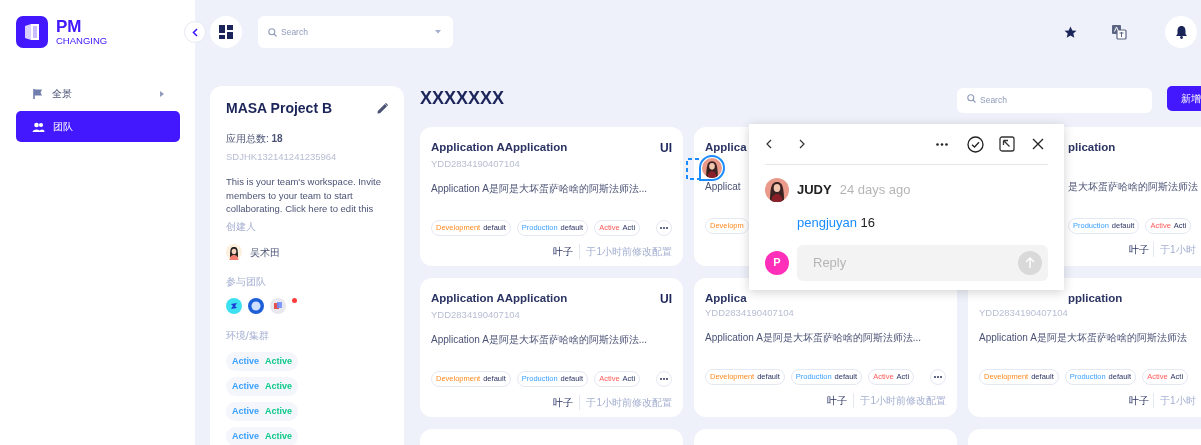 This screenshot has height=445, width=1201. Describe the element at coordinates (38, 126) in the screenshot. I see `people-icon` at that location.